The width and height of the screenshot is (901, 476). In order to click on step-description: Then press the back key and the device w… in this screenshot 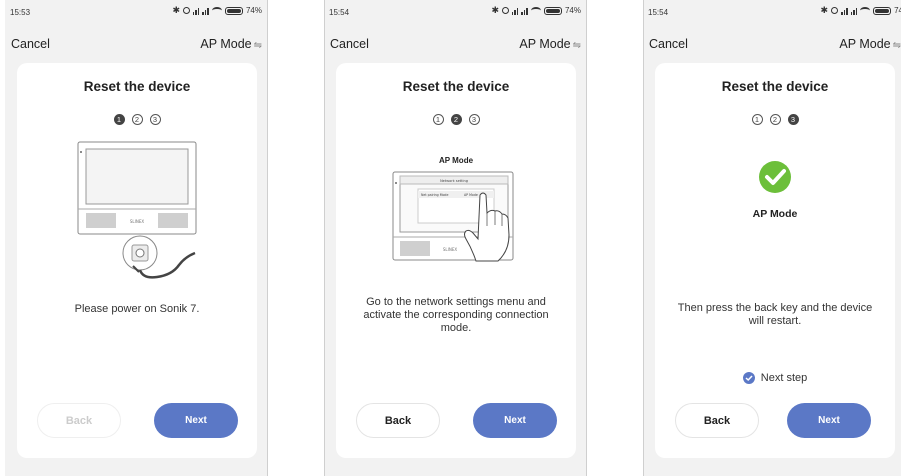, I will do `click(775, 314)`.